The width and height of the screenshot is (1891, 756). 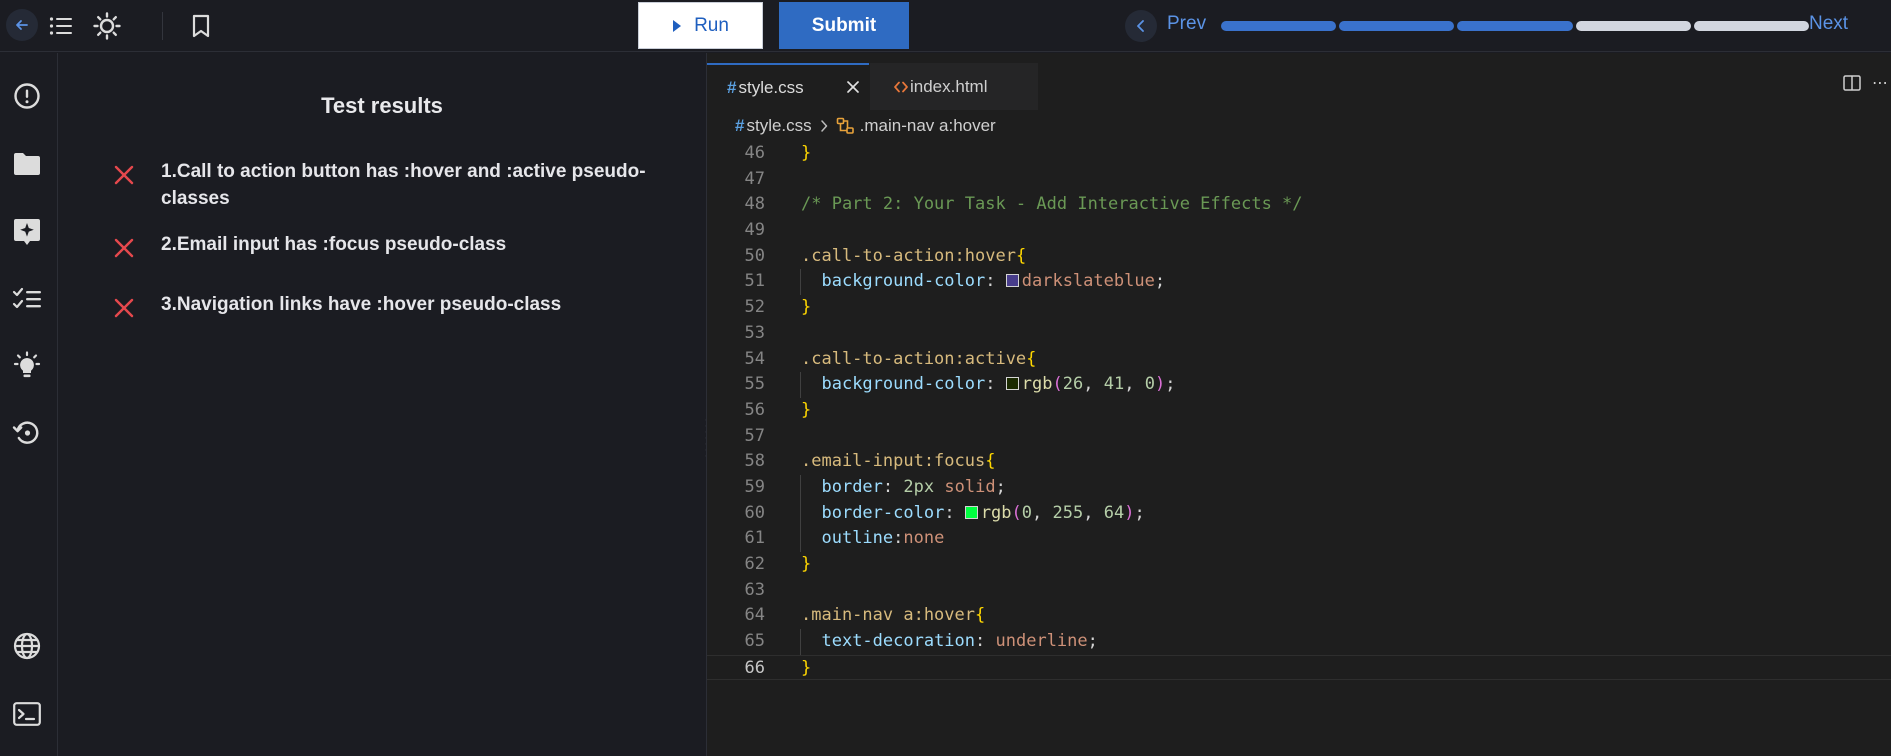 I want to click on info-icon, so click(x=27, y=96).